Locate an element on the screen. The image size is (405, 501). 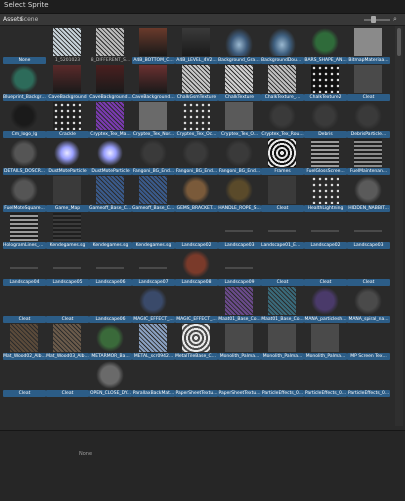
sprite-item: None is located at coordinates (24, 46).